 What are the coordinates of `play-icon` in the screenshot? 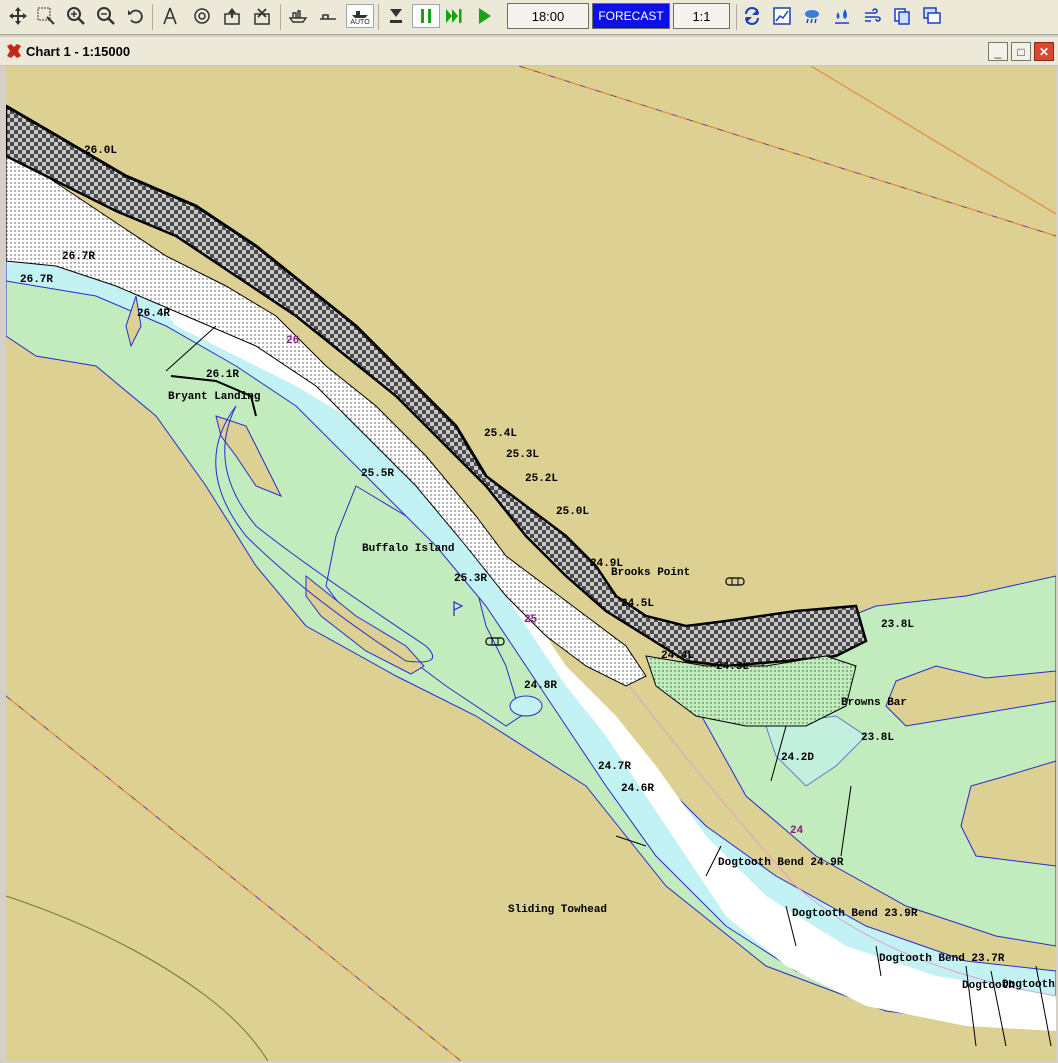 It's located at (484, 16).